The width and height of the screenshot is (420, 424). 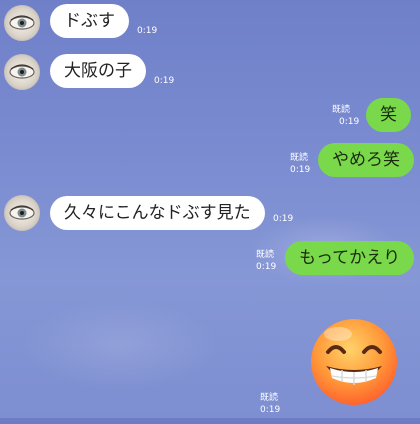 I want to click on grinning-face-sticker, so click(x=354, y=364).